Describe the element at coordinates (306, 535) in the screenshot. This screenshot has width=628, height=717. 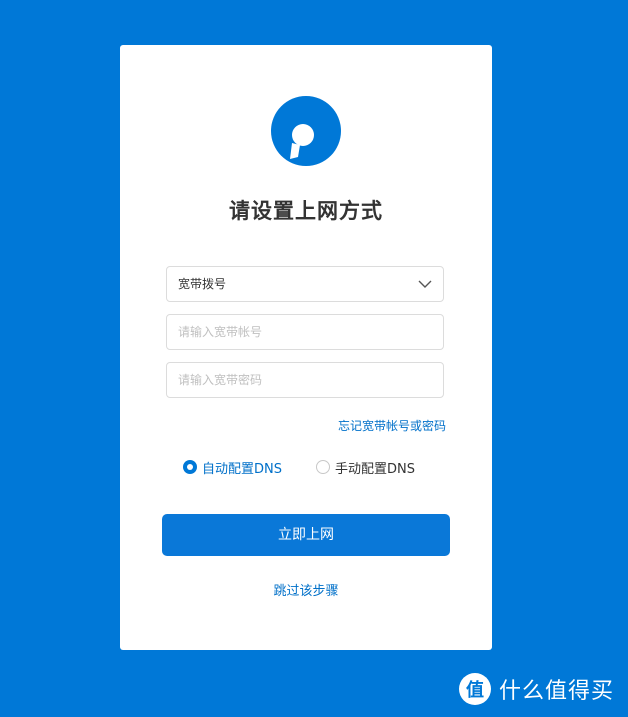
I see `connect-now-button: 立即上网` at that location.